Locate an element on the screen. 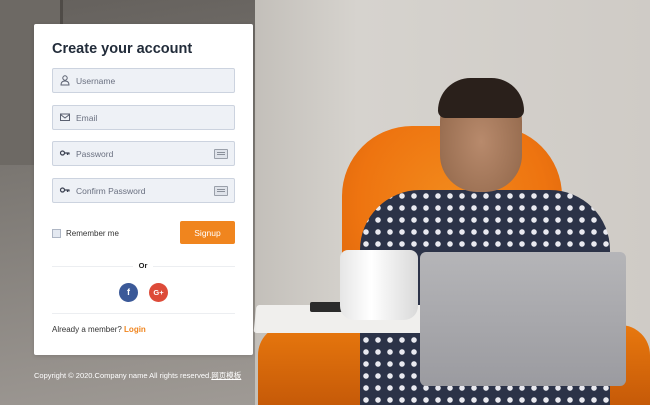 This screenshot has height=405, width=650. footer-link: 网页模板 is located at coordinates (226, 375).